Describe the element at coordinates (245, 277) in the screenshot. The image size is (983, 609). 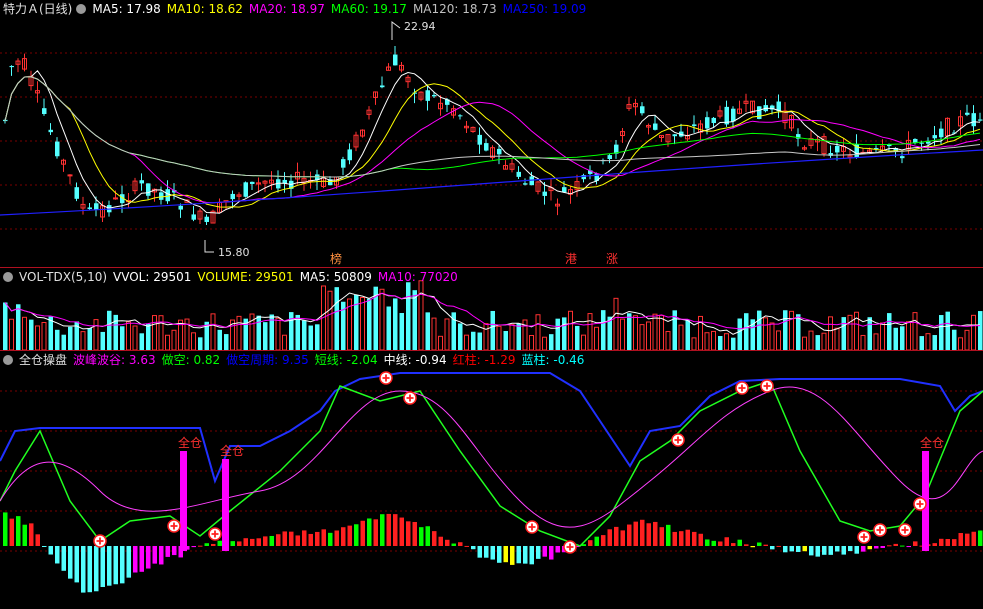
I see `vol-legend-1: VOLUME: 29501` at that location.